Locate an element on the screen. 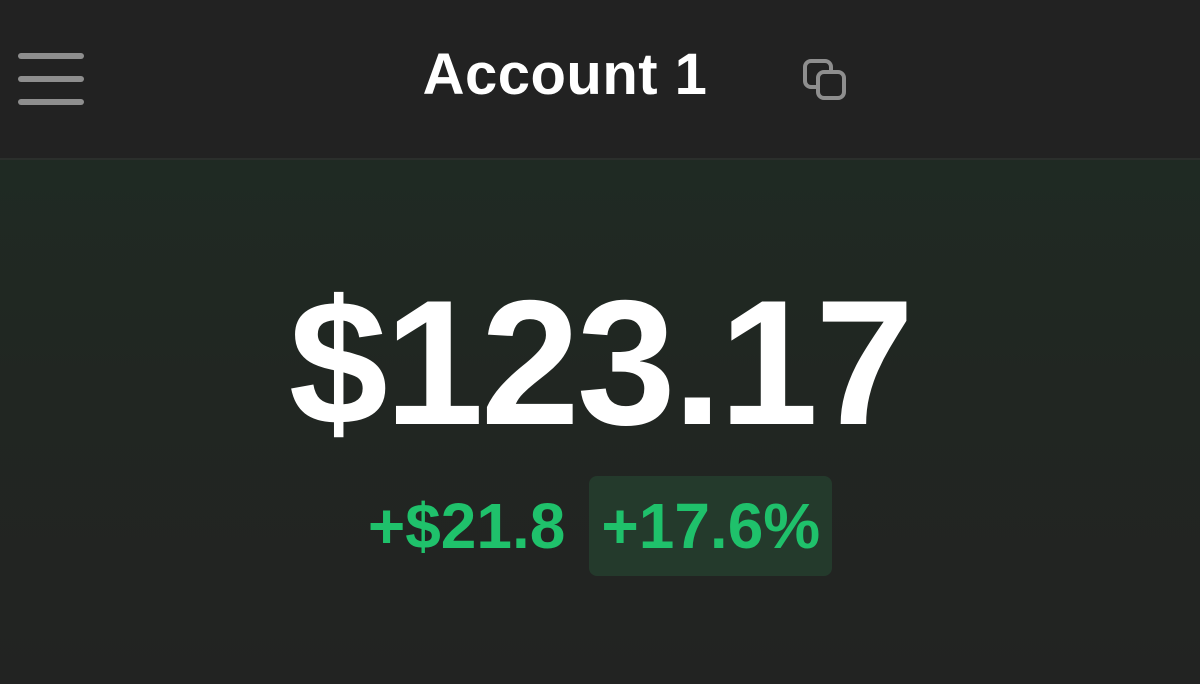 This screenshot has width=1200, height=684. copy-icon-svg is located at coordinates (824, 79).